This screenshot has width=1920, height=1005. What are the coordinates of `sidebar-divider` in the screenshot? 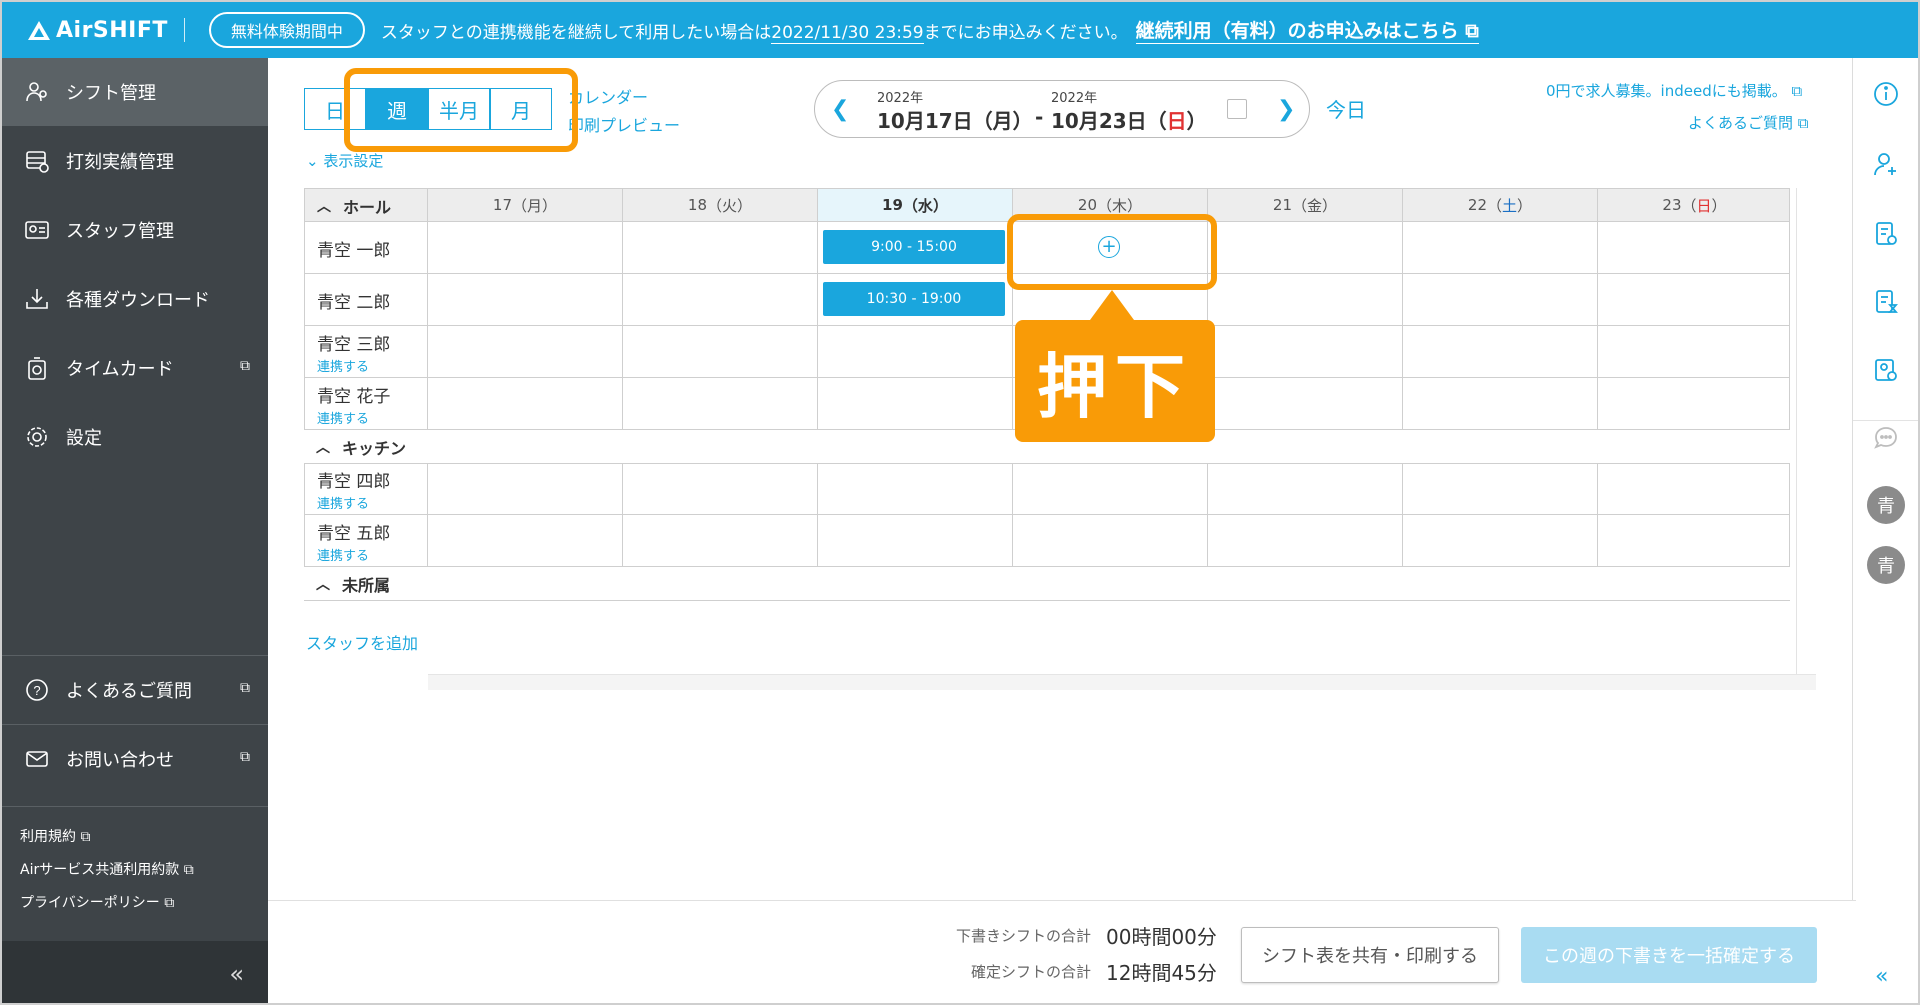 It's located at (135, 806).